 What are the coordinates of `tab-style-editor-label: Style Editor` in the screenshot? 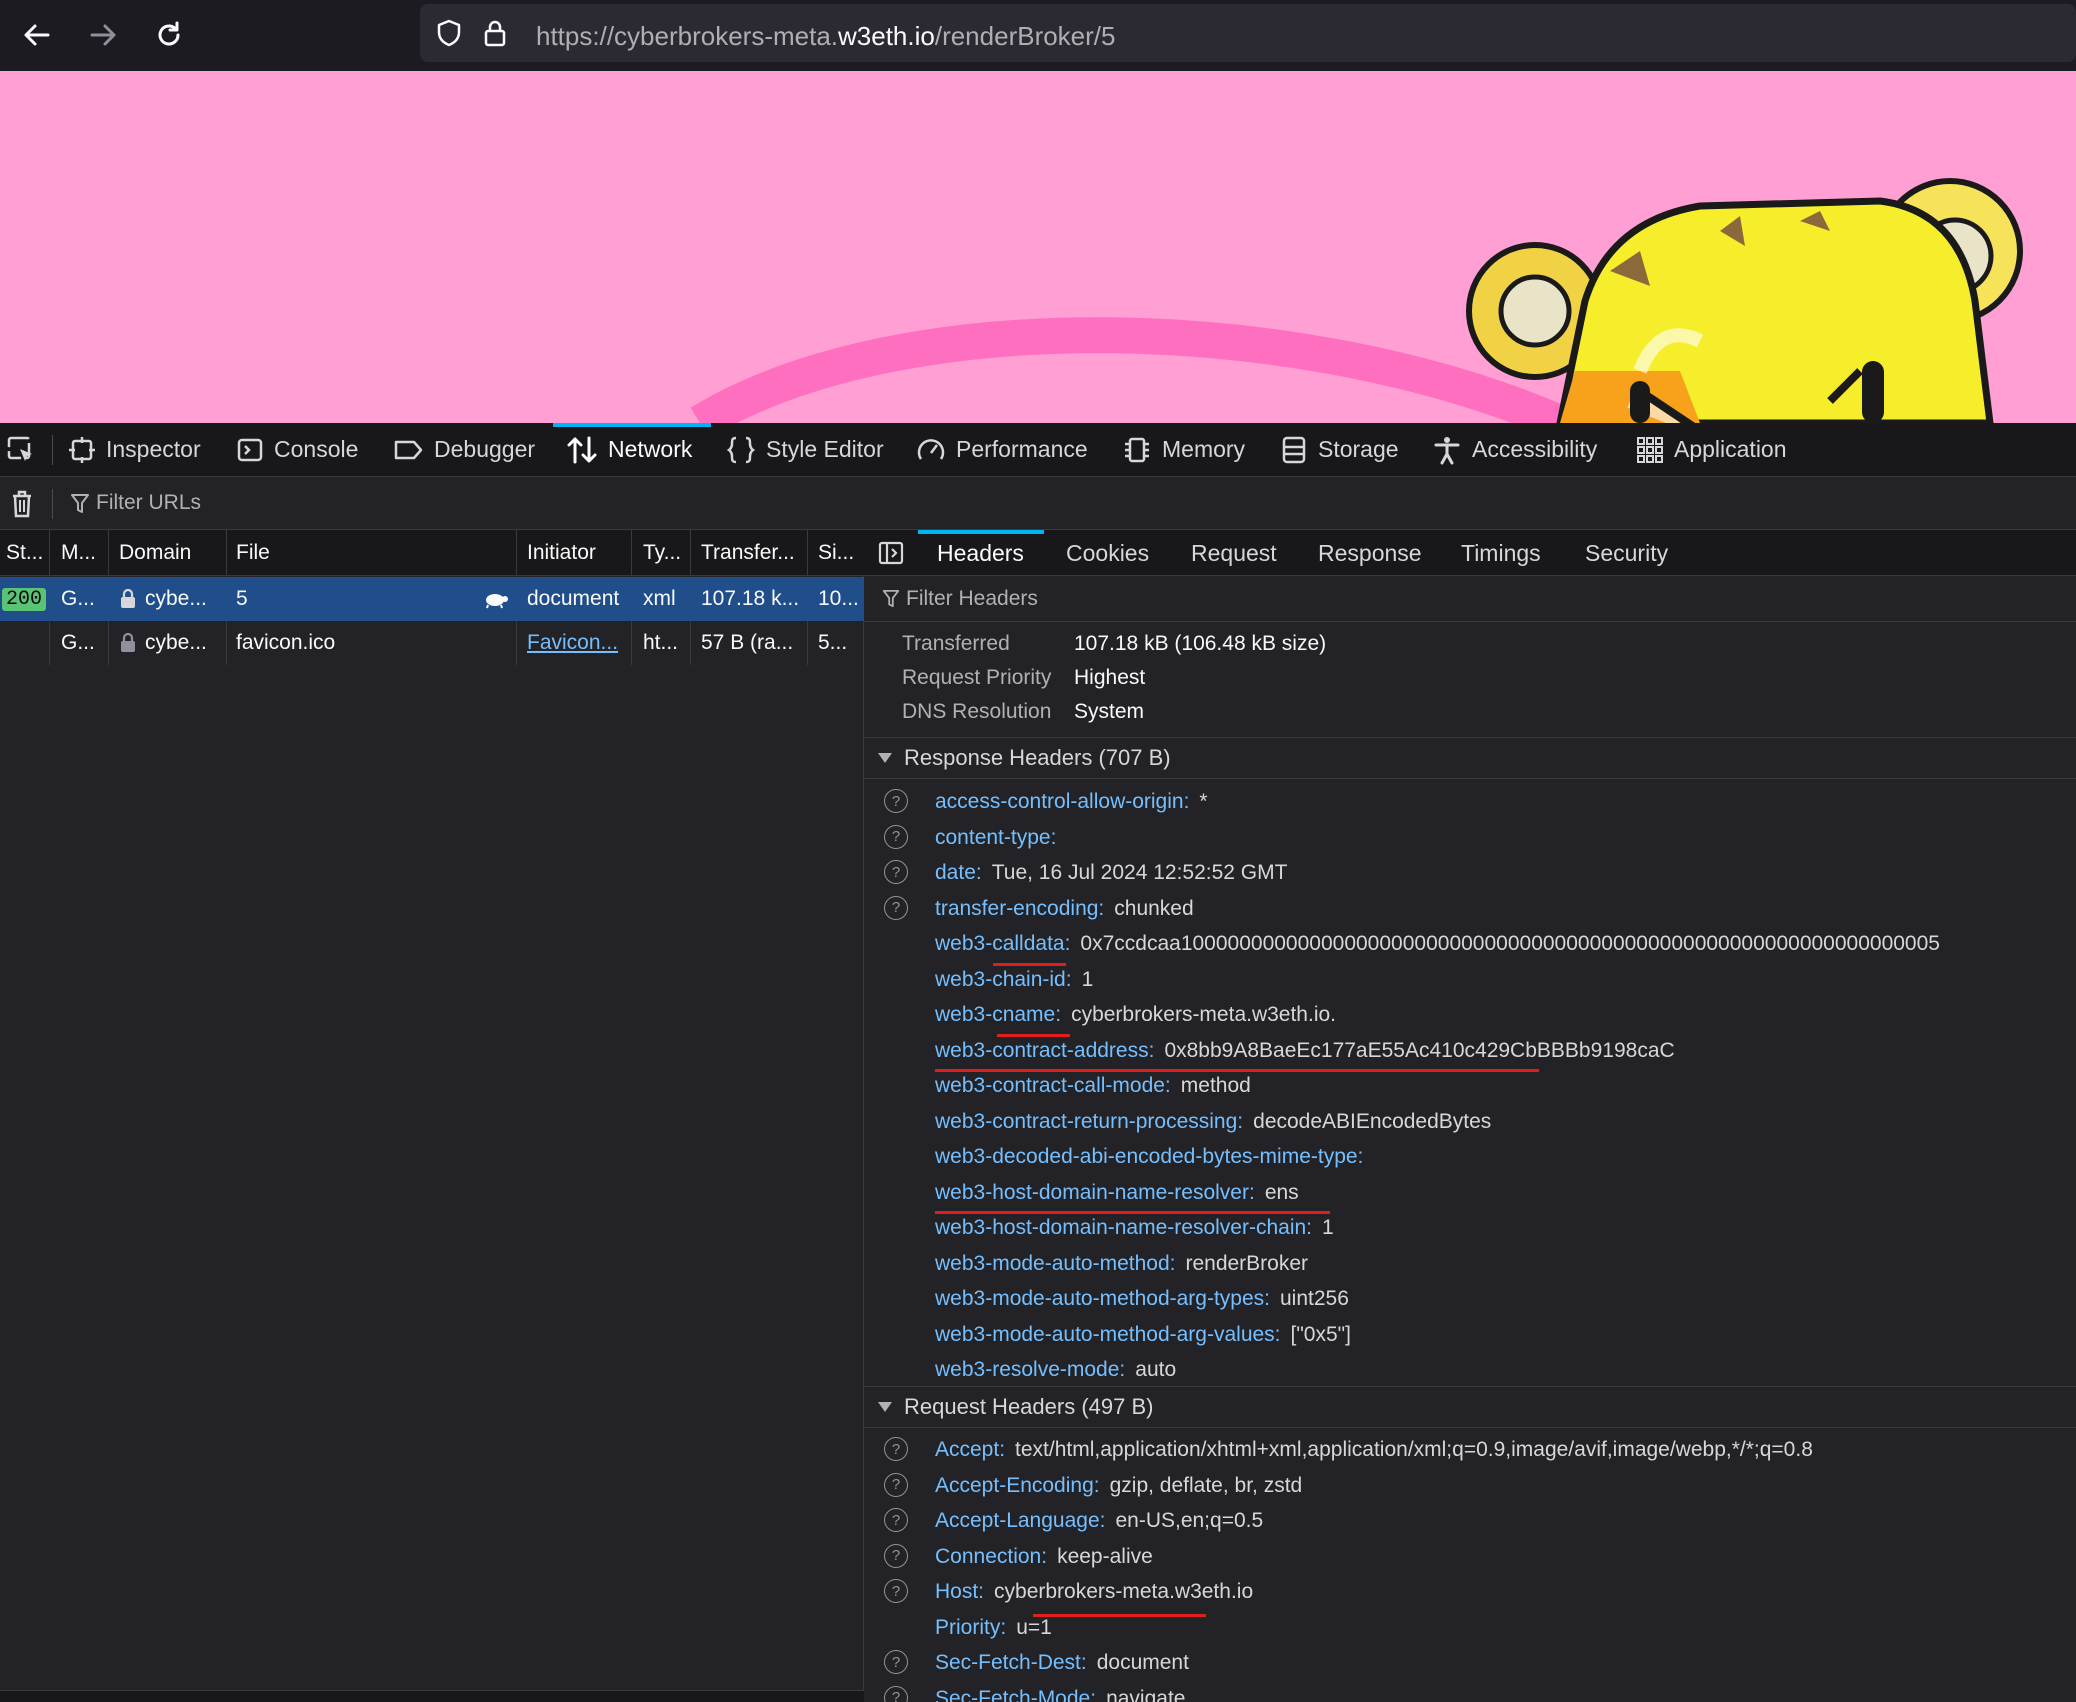 It's located at (825, 449).